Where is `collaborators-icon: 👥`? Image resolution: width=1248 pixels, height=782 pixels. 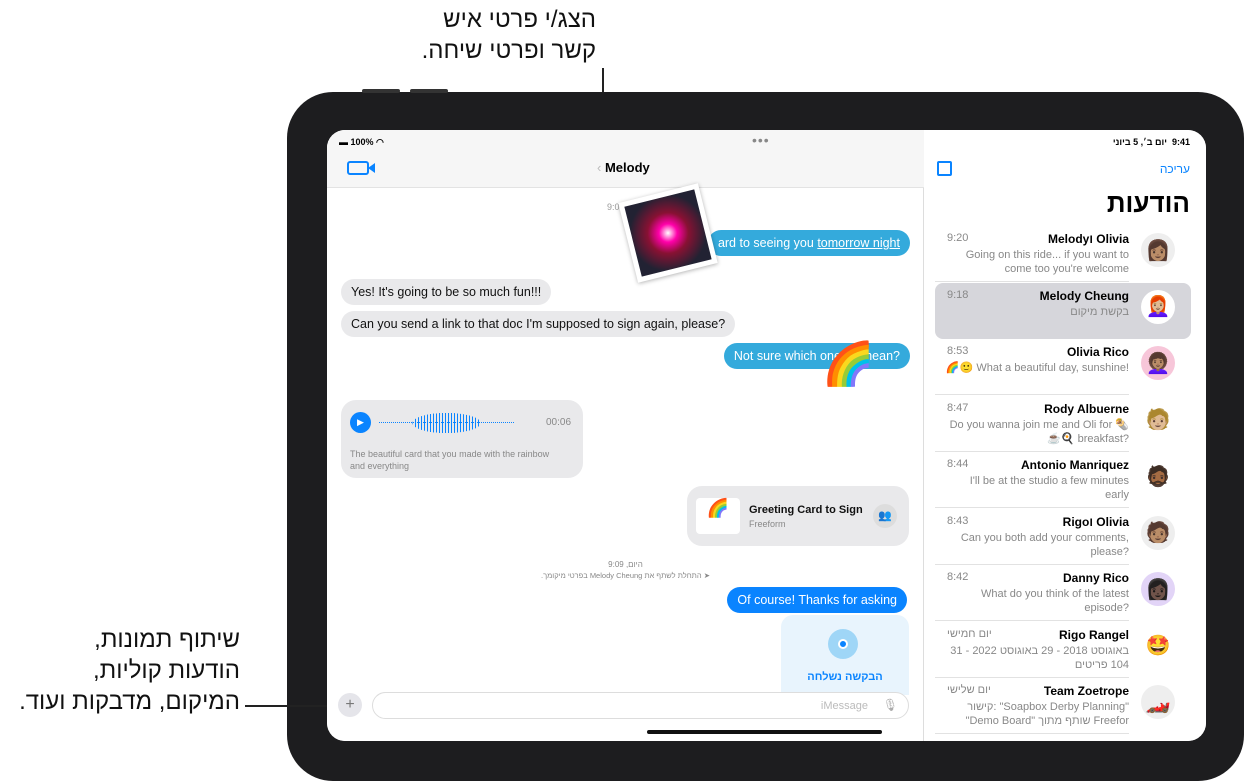
collaborators-icon: 👥 is located at coordinates (885, 516).